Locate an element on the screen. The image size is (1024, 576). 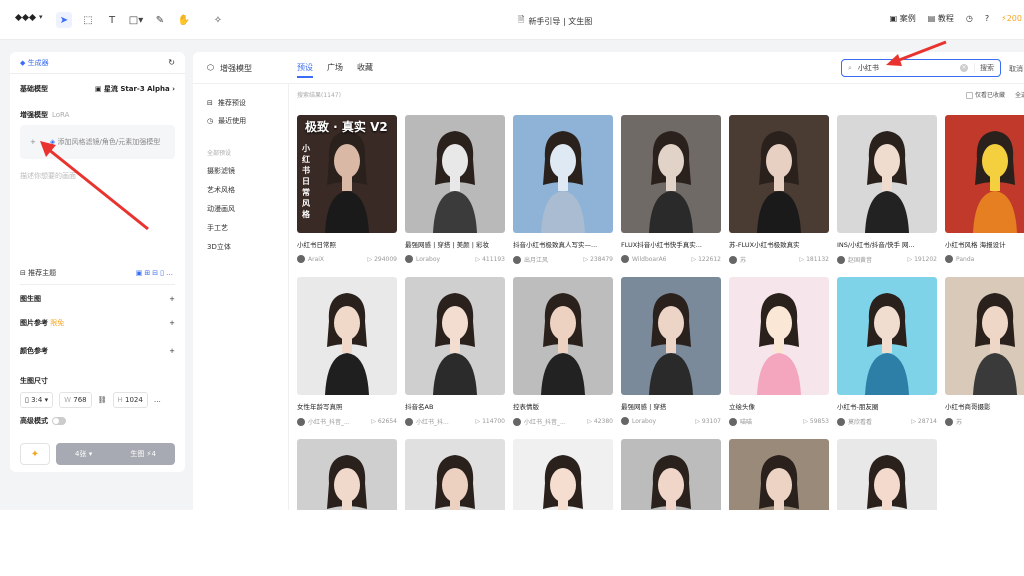
clear-icon: × is located at coordinates (964, 68).